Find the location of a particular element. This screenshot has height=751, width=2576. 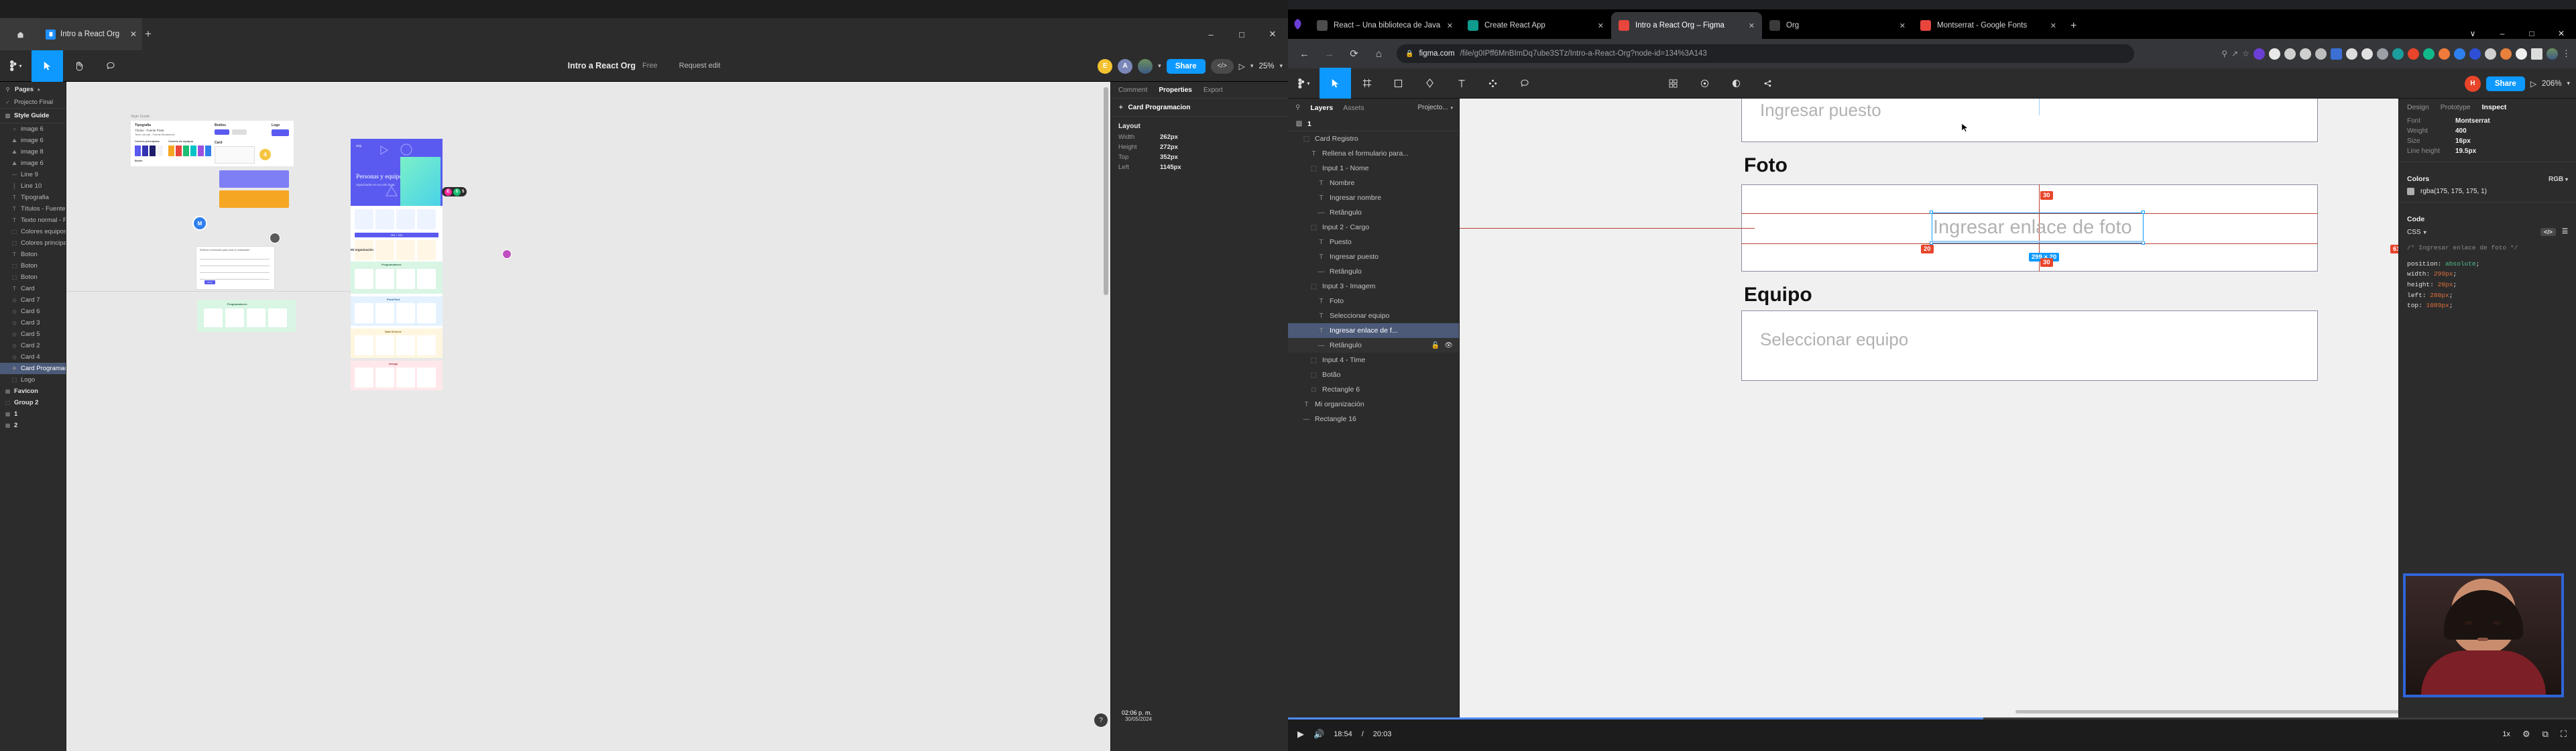

back-icon: ← is located at coordinates (1304, 54).